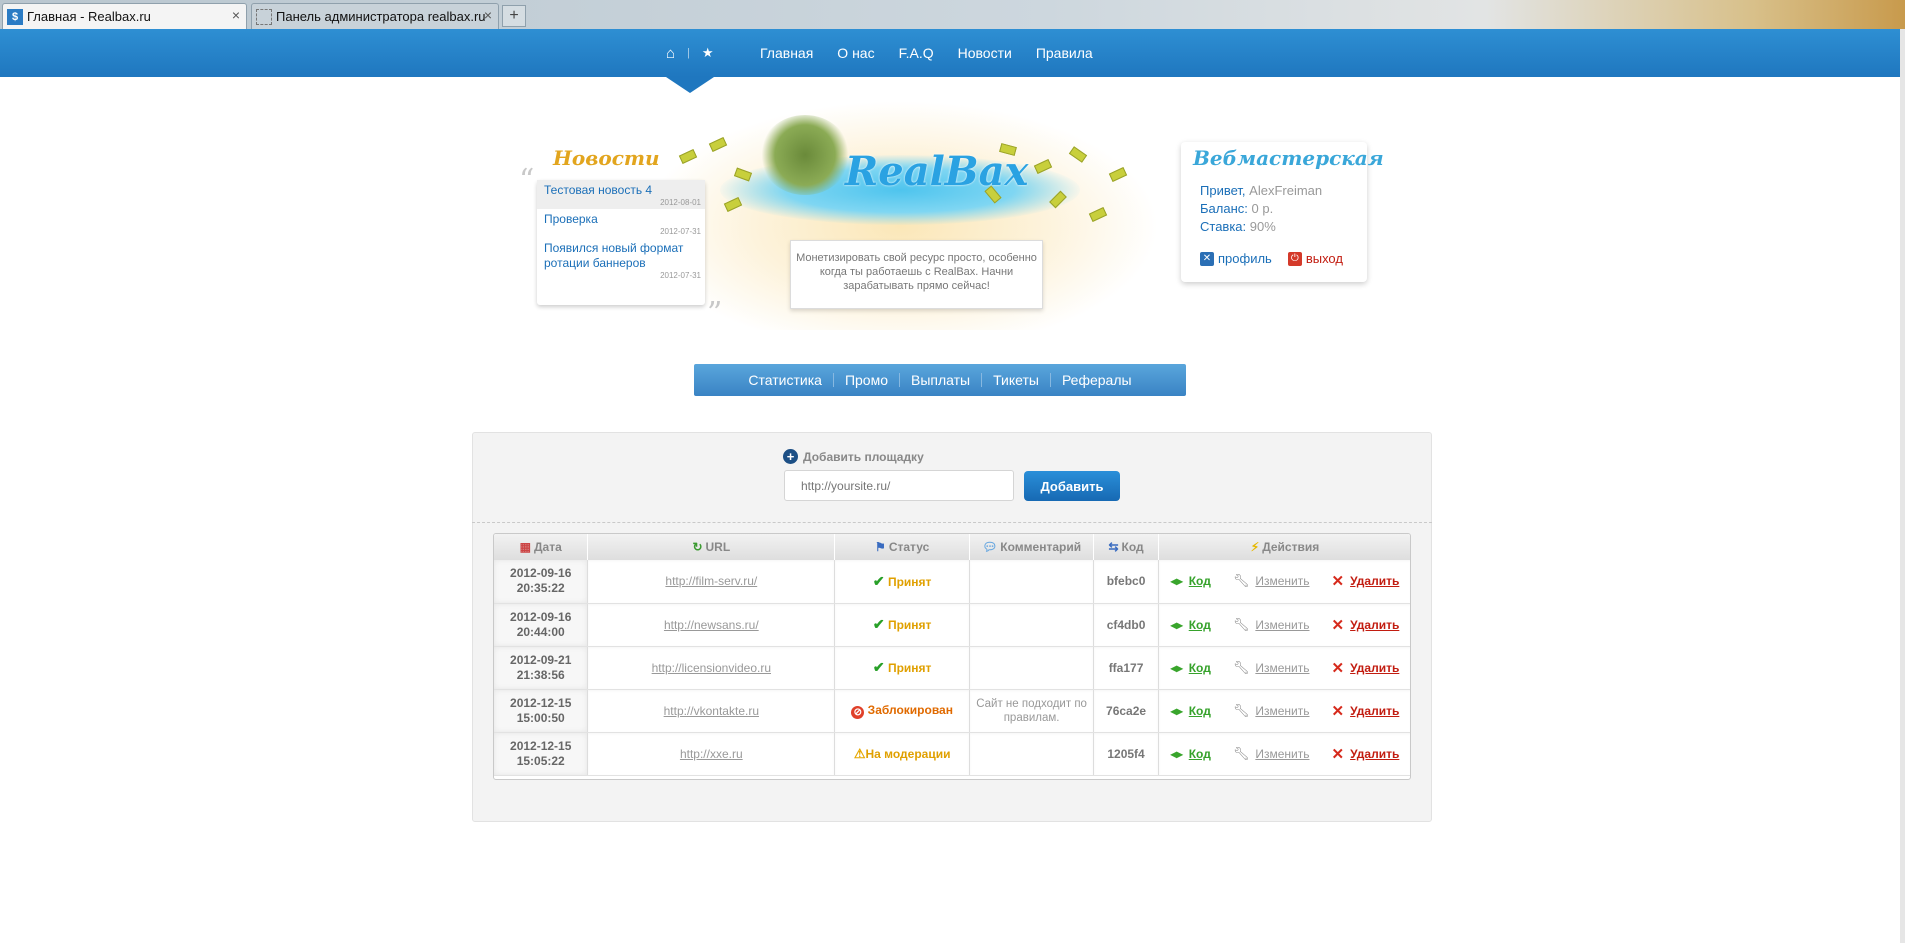  What do you see at coordinates (916, 53) in the screenshot?
I see `nav-link-faq: F.A.Q` at bounding box center [916, 53].